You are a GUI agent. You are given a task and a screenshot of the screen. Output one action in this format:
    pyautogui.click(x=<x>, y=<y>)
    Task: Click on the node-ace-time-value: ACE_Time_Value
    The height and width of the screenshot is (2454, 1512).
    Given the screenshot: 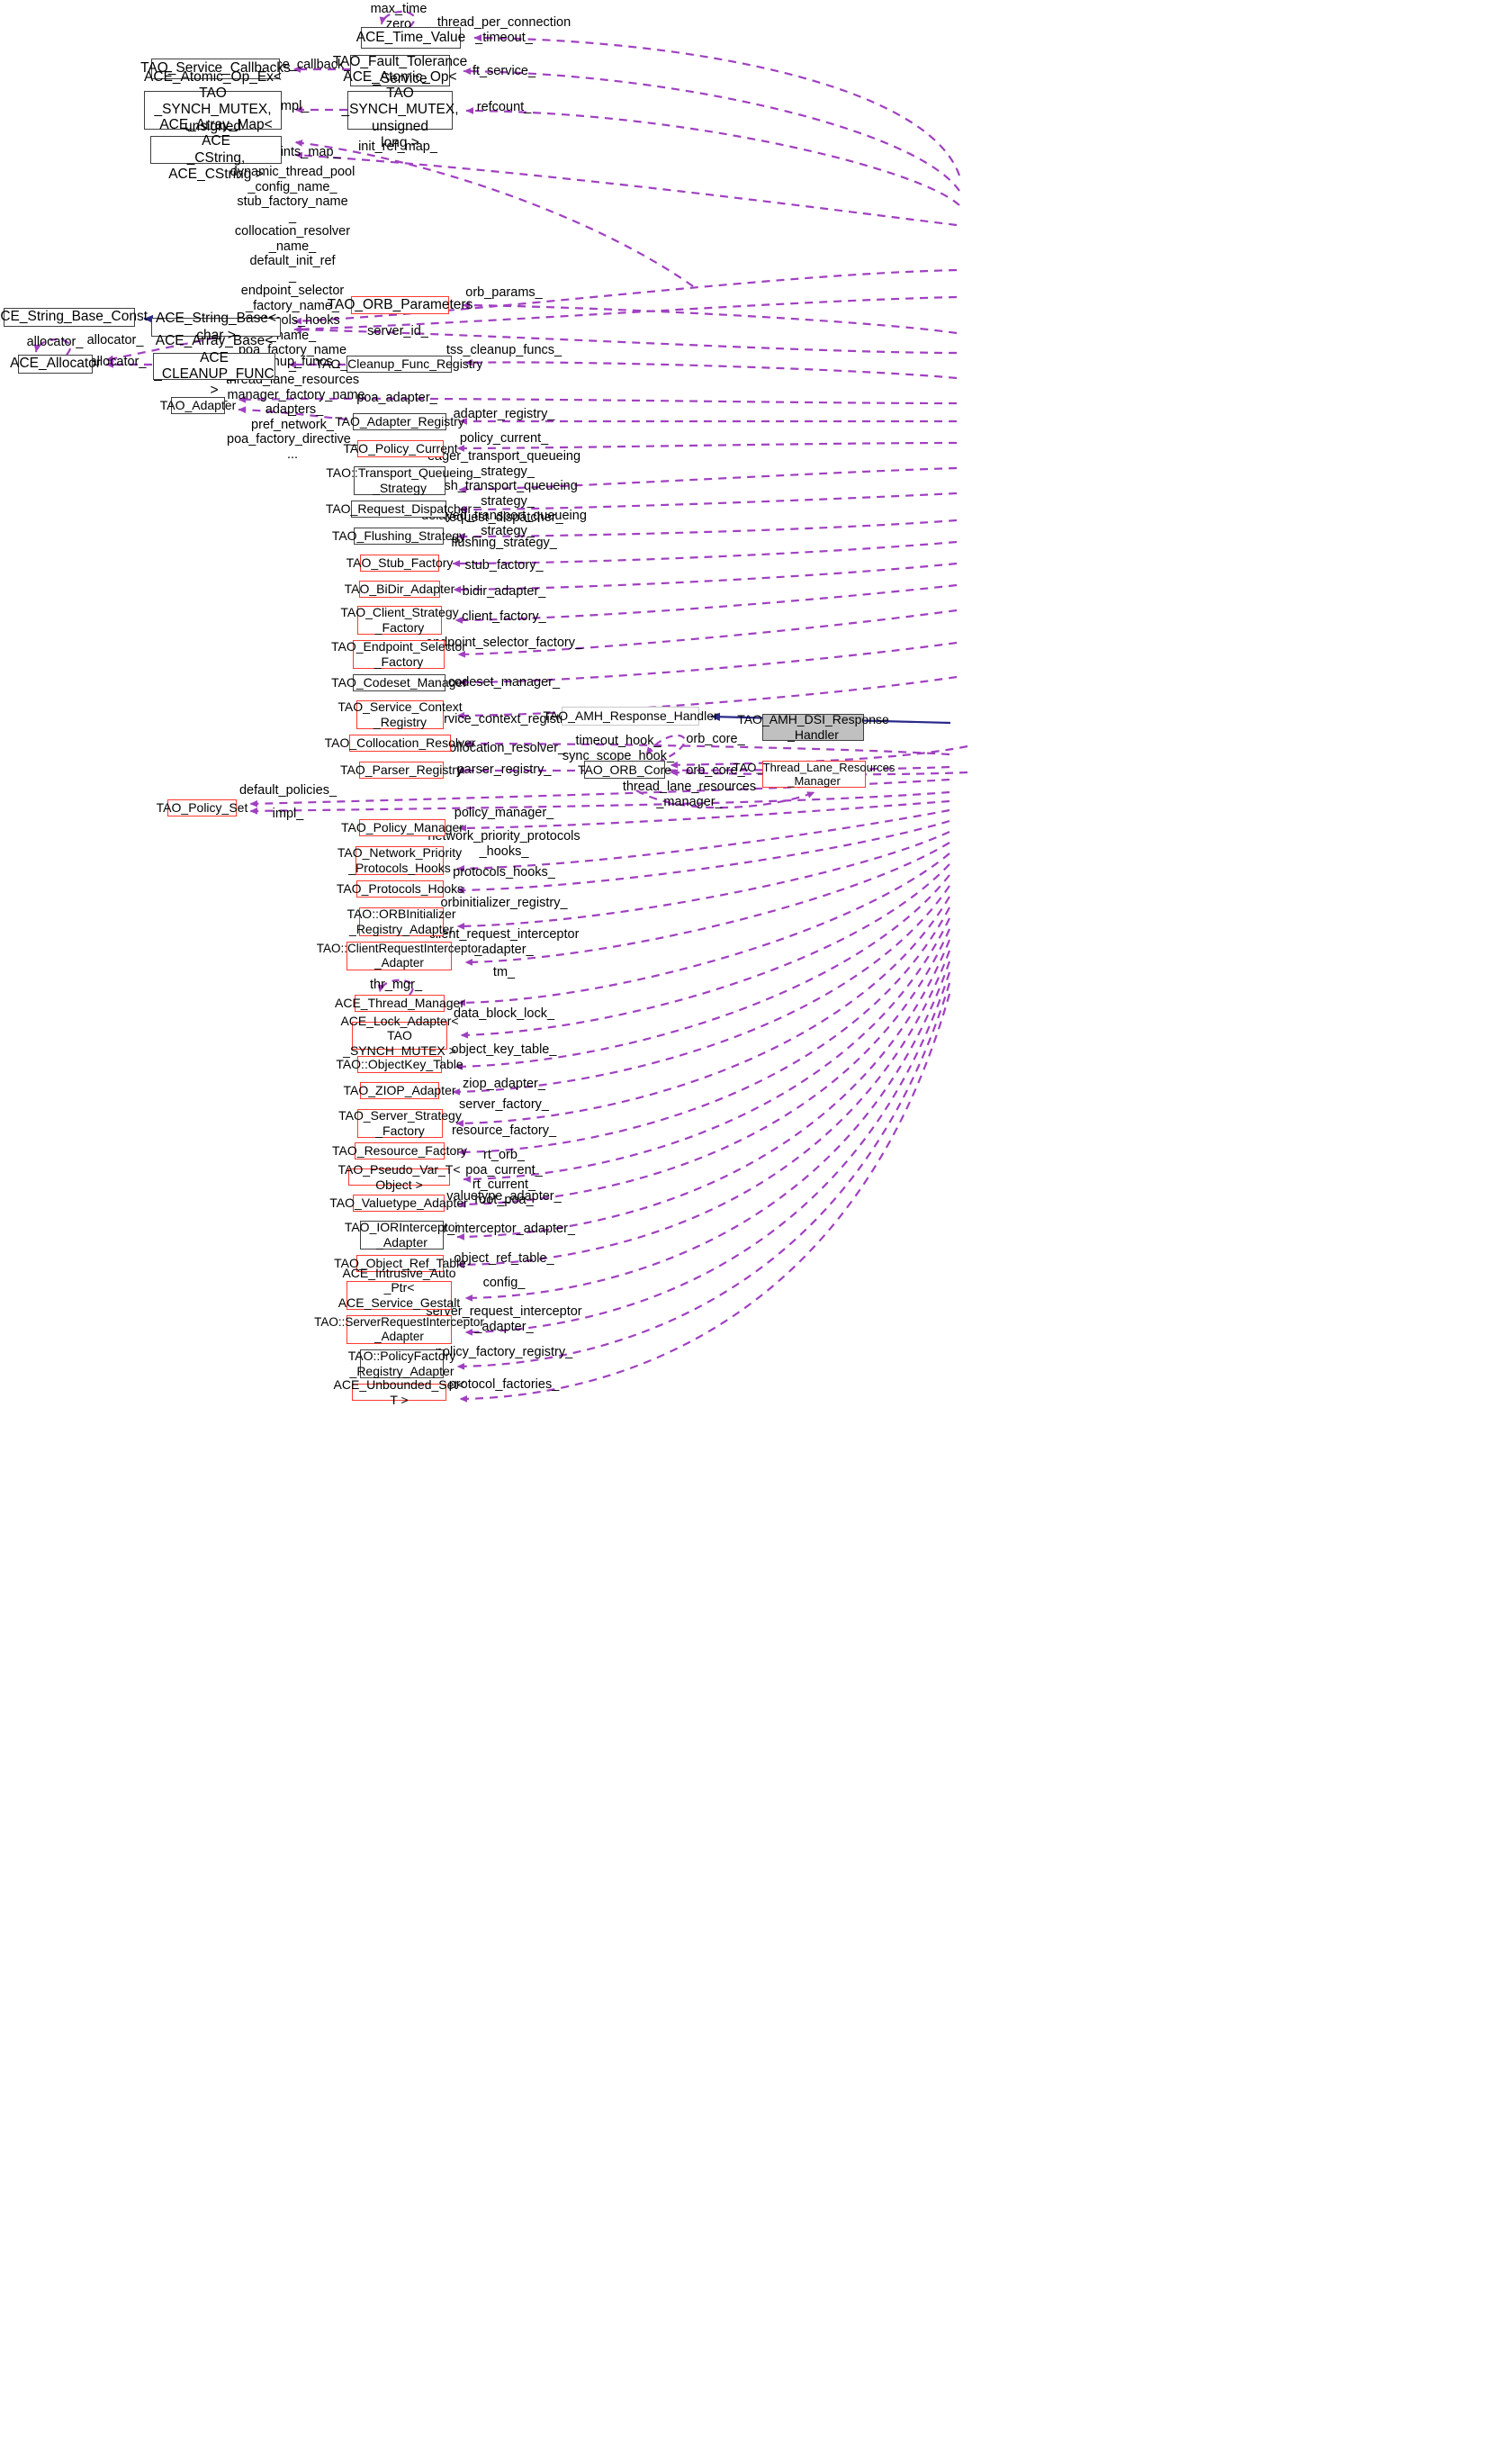 What is the action you would take?
    pyautogui.click(x=411, y=38)
    